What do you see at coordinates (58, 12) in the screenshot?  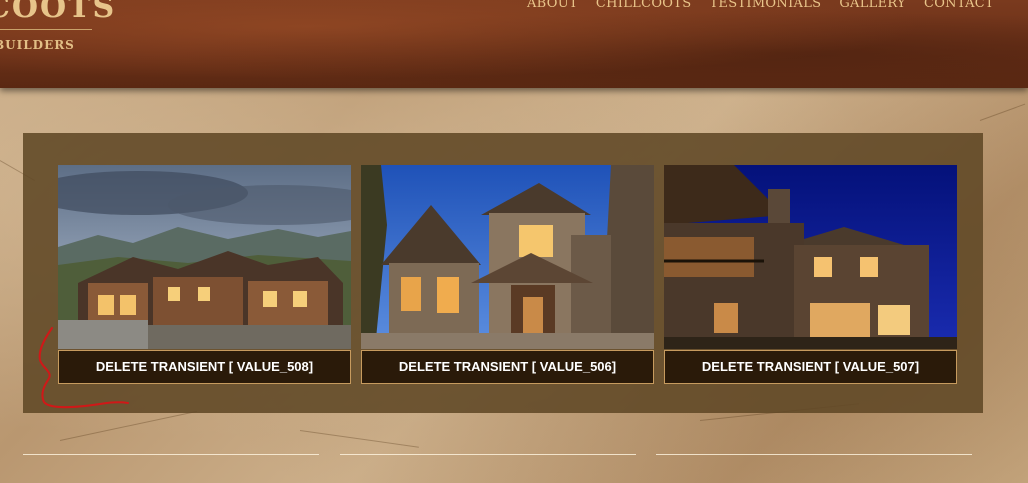 I see `logo-wordmark: COOTS` at bounding box center [58, 12].